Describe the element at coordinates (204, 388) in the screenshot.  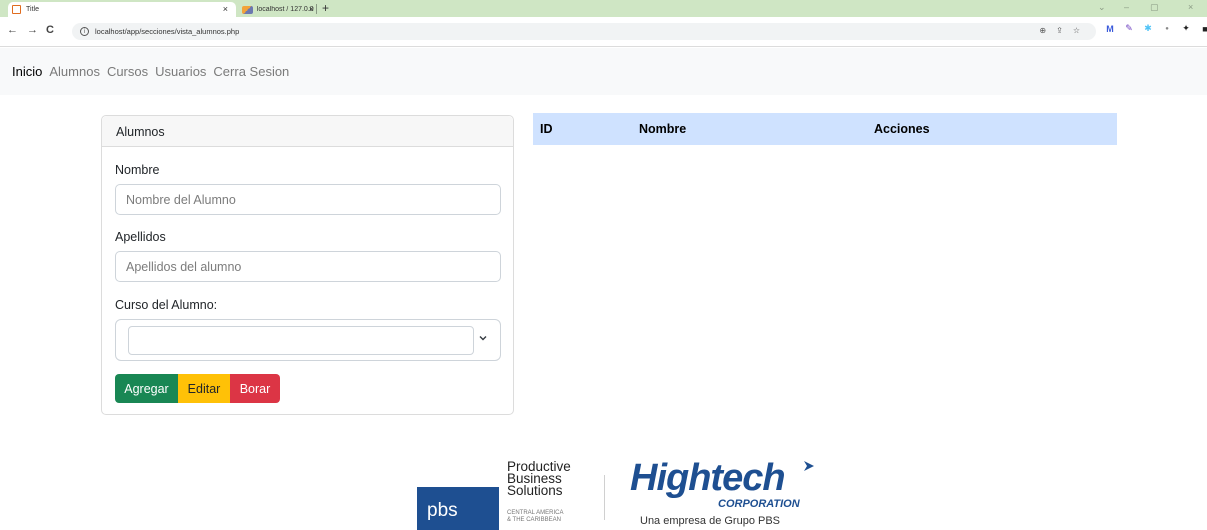
I see `editar-button: Editar` at that location.